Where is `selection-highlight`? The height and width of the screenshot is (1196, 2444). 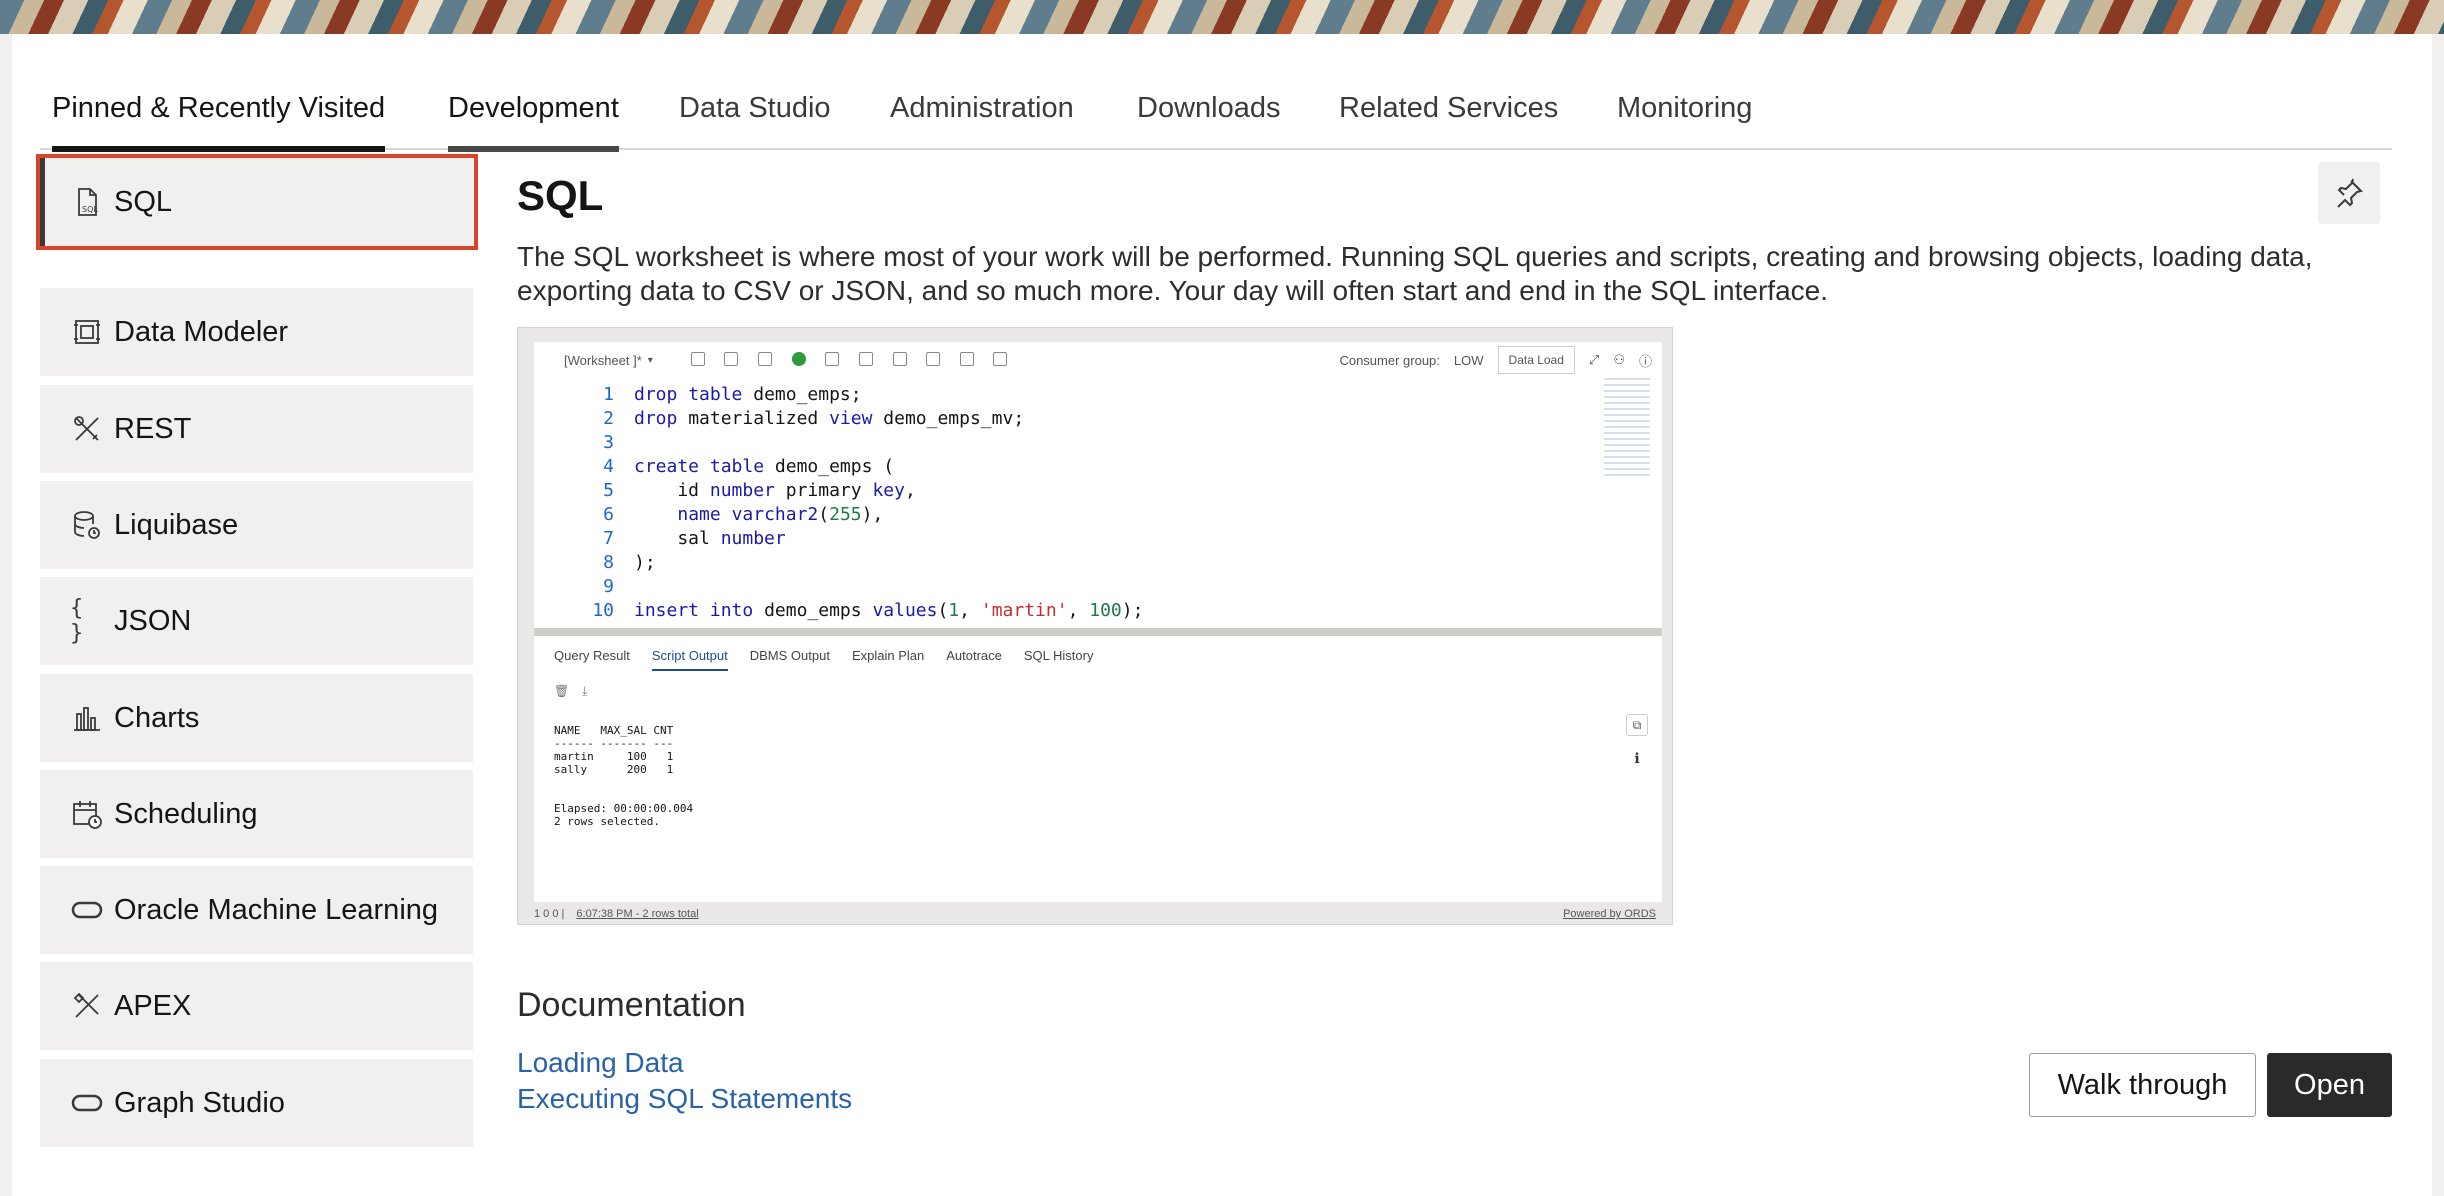
selection-highlight is located at coordinates (257, 202).